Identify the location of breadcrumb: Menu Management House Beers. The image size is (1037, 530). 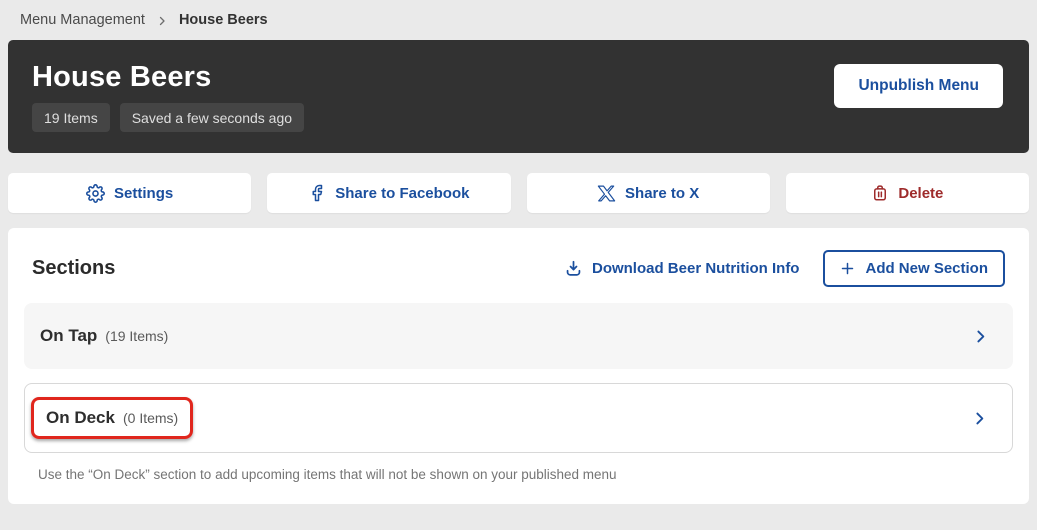
(518, 20).